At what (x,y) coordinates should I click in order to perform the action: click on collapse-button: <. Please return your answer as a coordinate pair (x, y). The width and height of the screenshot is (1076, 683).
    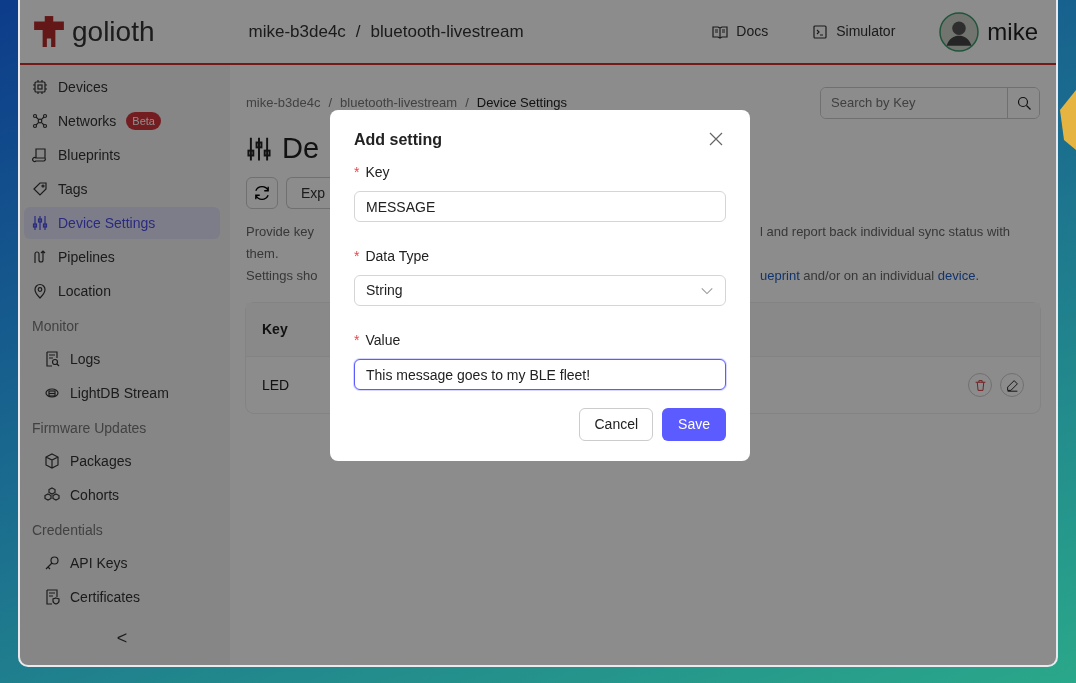
    Looking at the image, I should click on (122, 638).